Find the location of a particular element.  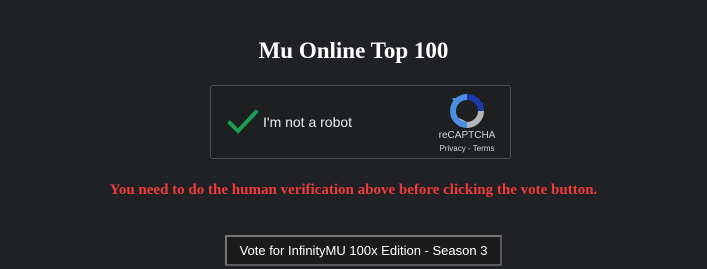

recaptcha-branding: reCAPTCHA Privacy - Terms is located at coordinates (467, 124).